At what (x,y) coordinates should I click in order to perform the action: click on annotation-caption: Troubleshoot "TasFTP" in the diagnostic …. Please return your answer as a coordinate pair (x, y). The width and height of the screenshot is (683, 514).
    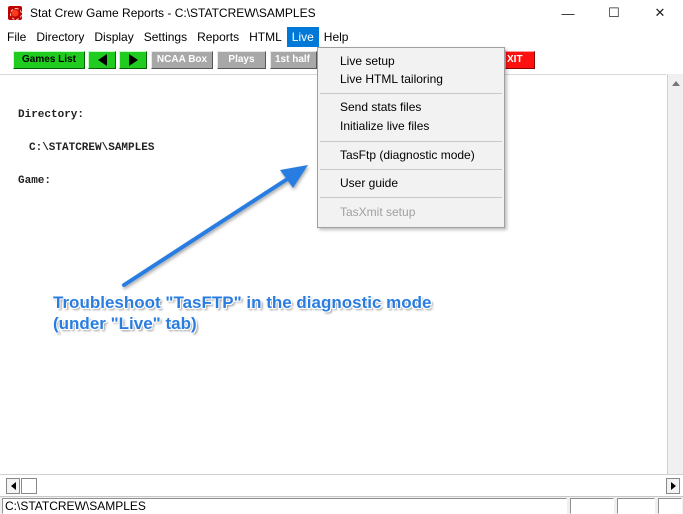
    Looking at the image, I should click on (242, 313).